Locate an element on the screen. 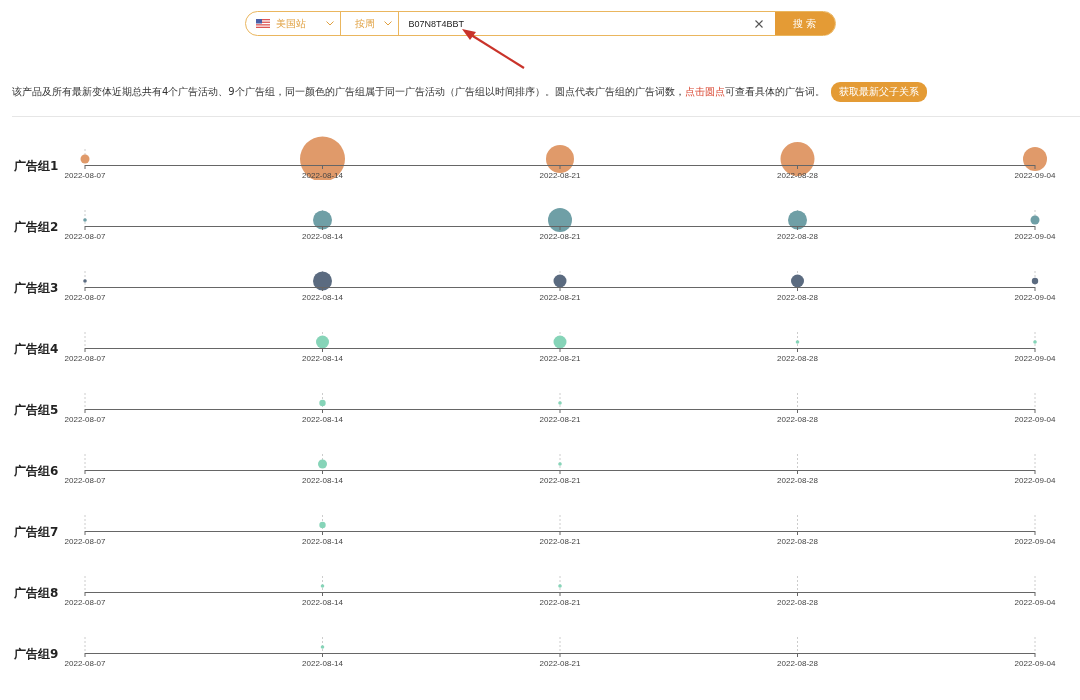 The height and width of the screenshot is (700, 1080). search-field: B07N8T4BBT is located at coordinates (581, 23).